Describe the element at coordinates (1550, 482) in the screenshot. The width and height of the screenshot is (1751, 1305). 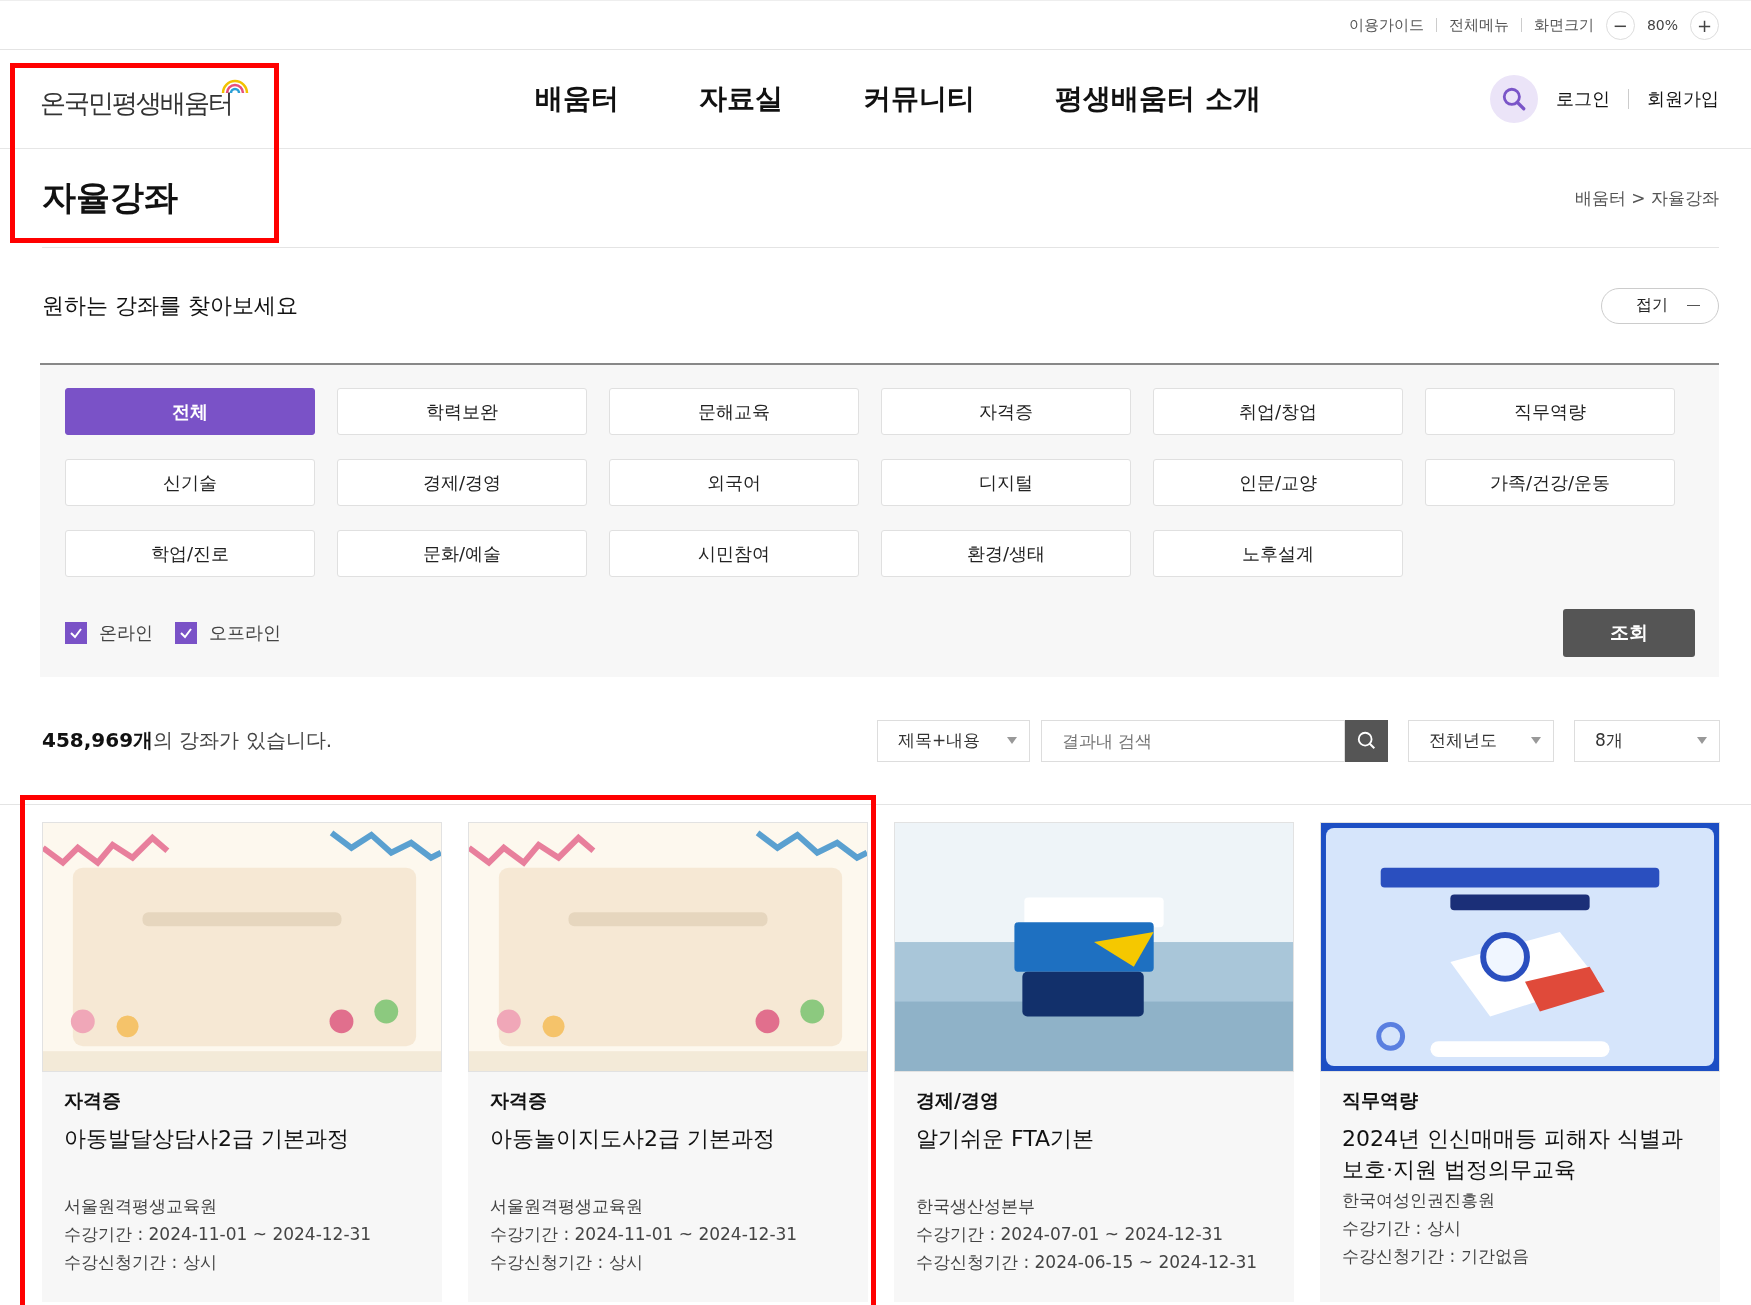
I see `category-button: 가족/건강/운동` at that location.